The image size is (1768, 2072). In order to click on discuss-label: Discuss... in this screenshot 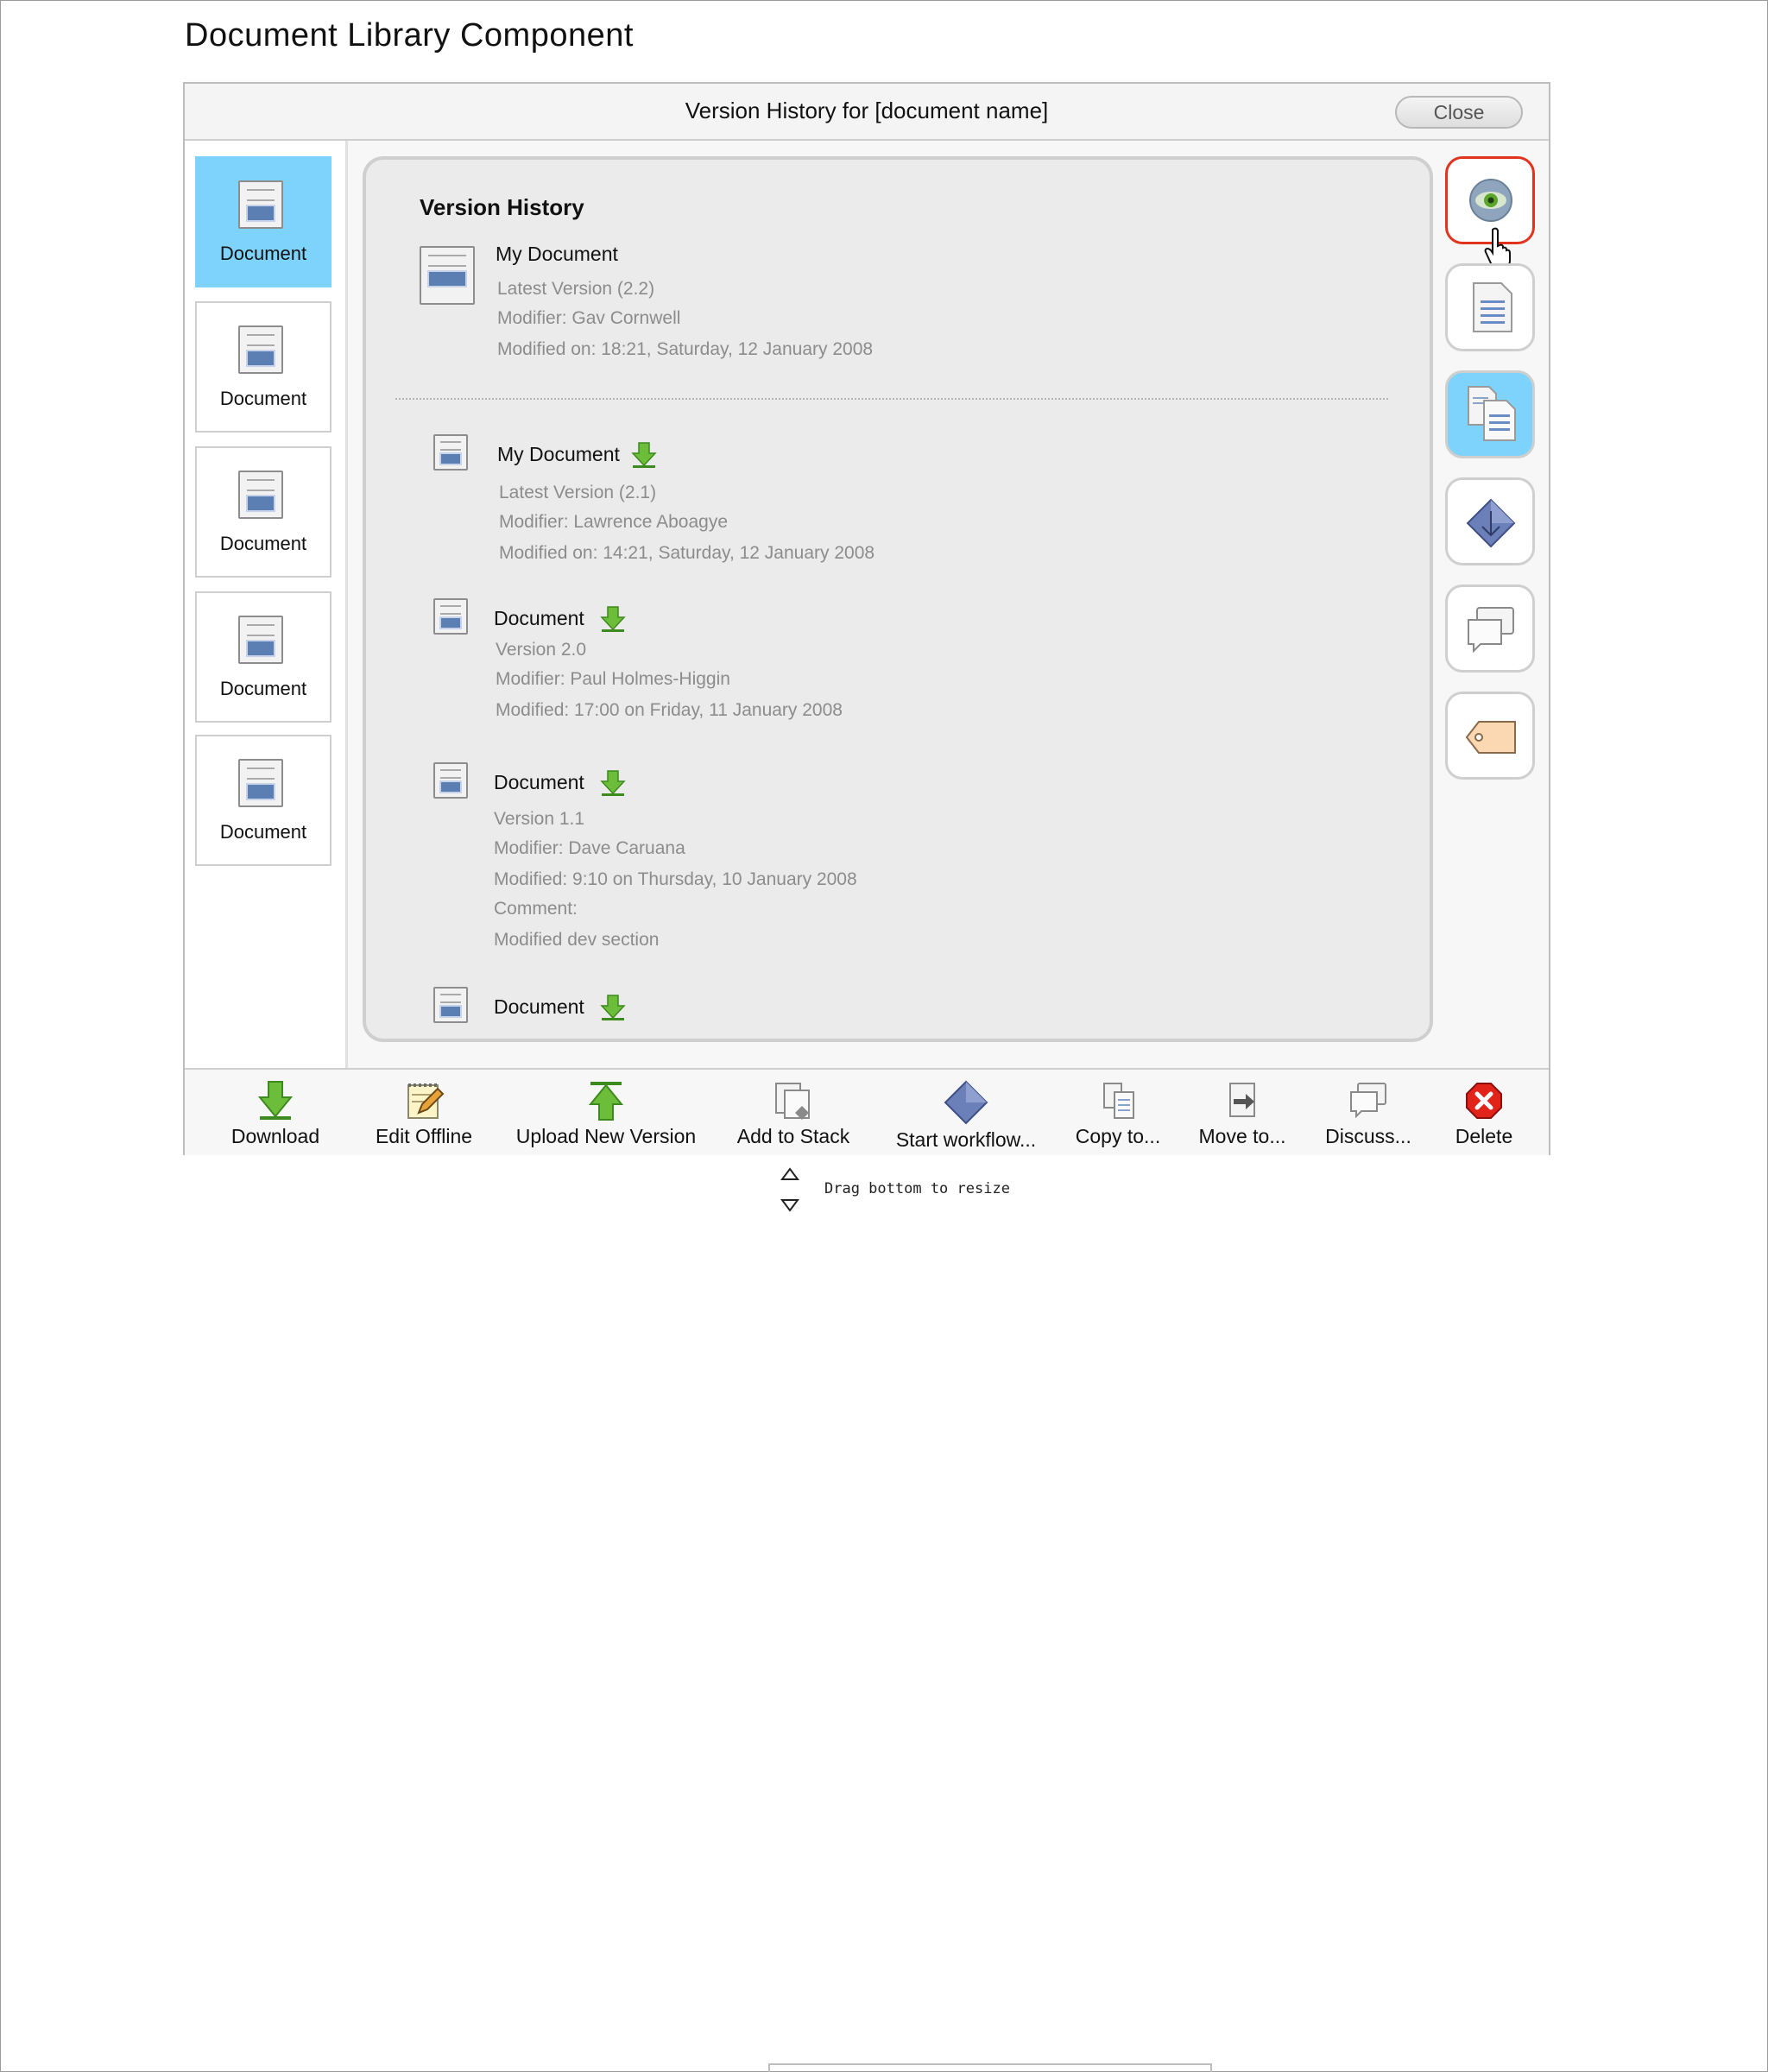, I will do `click(1368, 1136)`.